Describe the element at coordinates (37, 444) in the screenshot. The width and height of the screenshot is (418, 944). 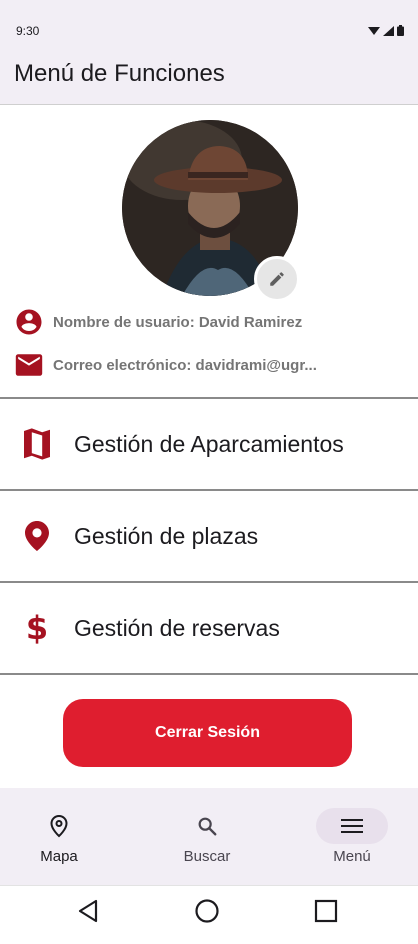
I see `map-icon` at that location.